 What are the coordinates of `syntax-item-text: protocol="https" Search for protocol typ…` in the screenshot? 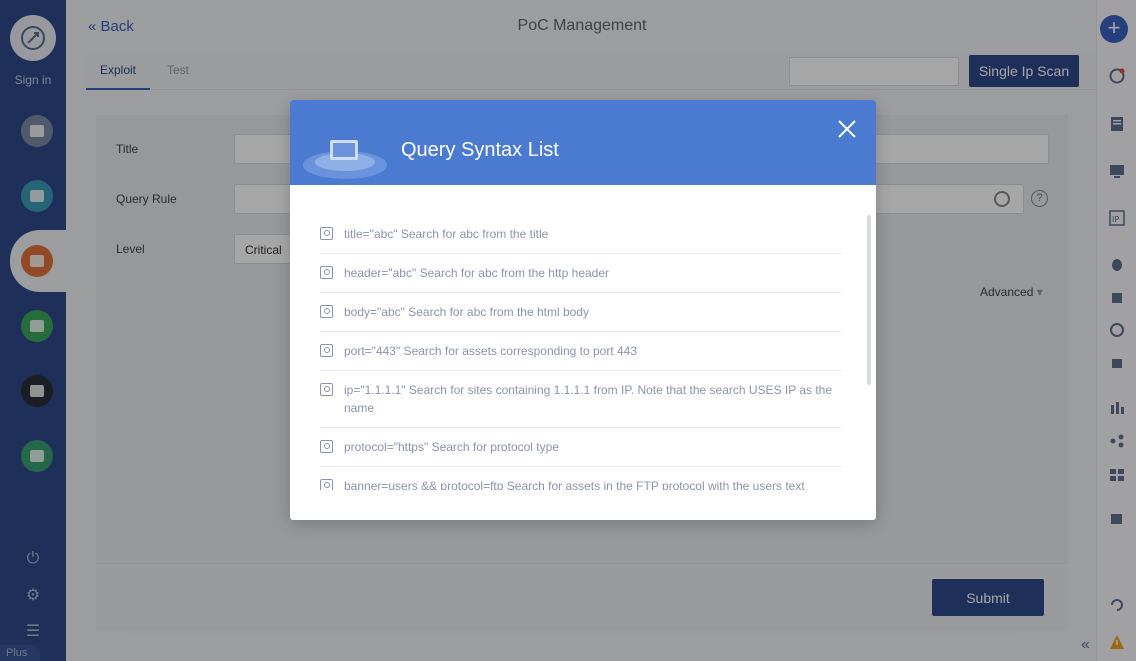 It's located at (451, 447).